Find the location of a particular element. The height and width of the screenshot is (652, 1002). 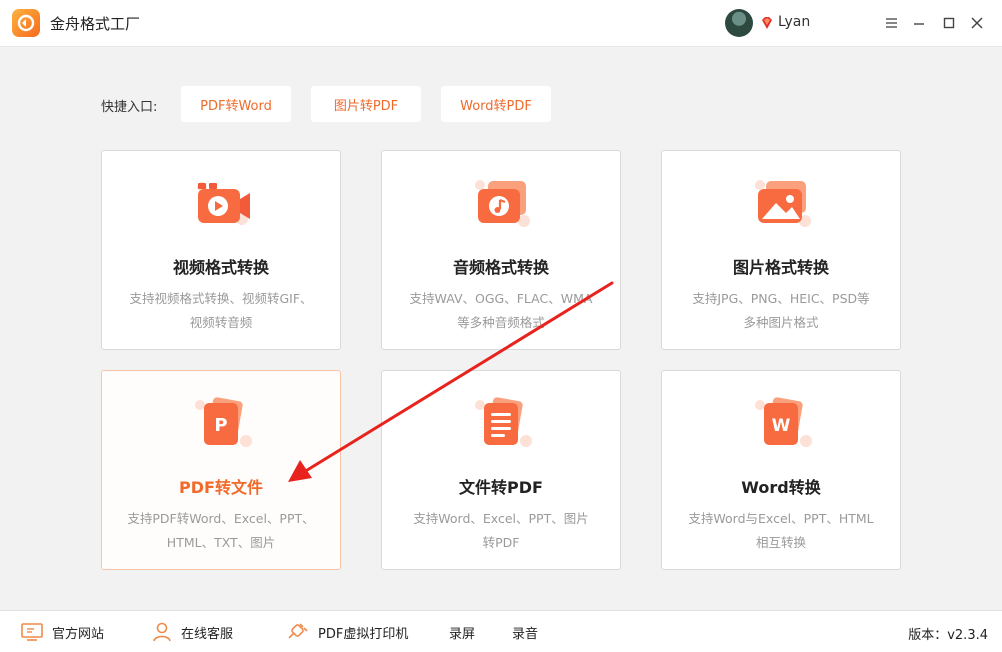

card-title: 视频格式转换 is located at coordinates (220, 267).